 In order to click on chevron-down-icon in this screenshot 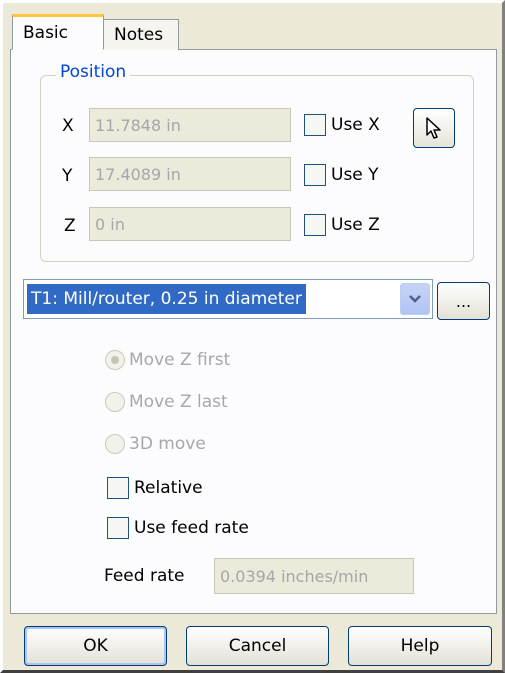, I will do `click(415, 299)`.